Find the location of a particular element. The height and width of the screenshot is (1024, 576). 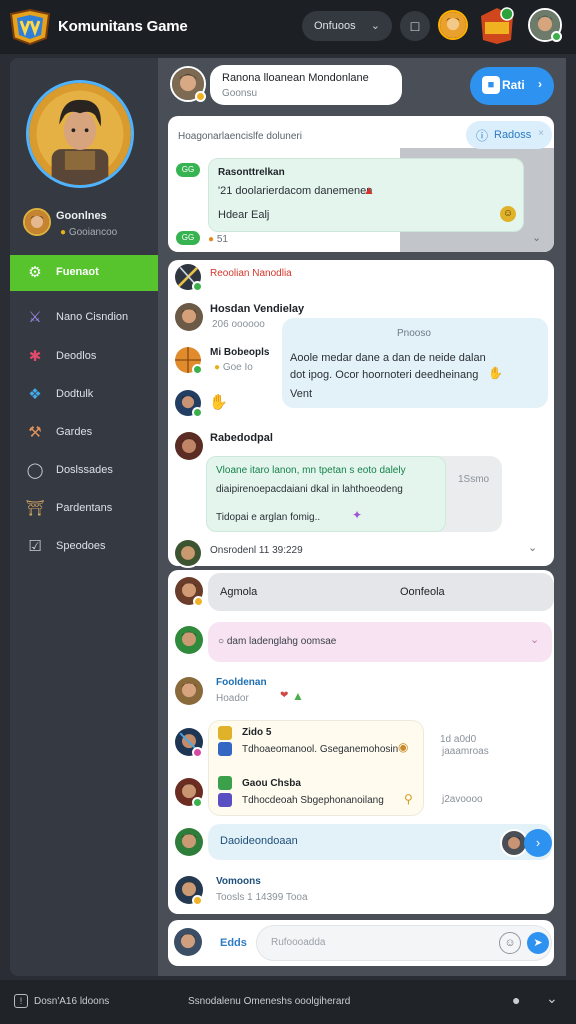

sword-icon: ⚔ is located at coordinates (35, 317).